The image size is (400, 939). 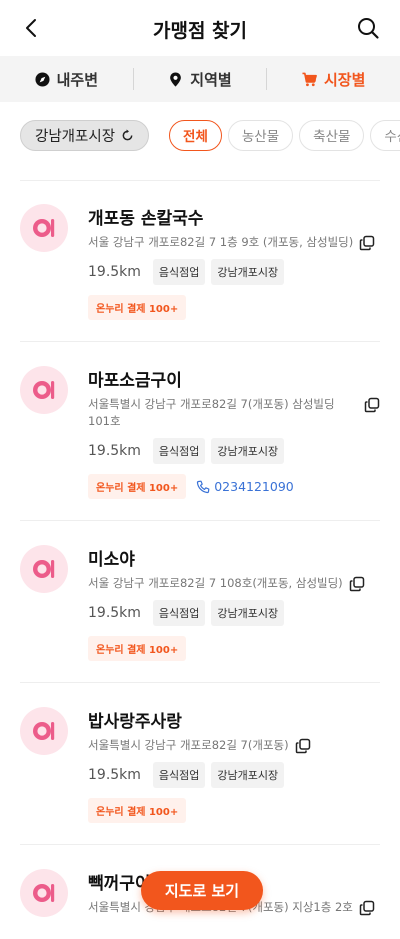 I want to click on tab-market-label: 시장별, so click(x=344, y=79).